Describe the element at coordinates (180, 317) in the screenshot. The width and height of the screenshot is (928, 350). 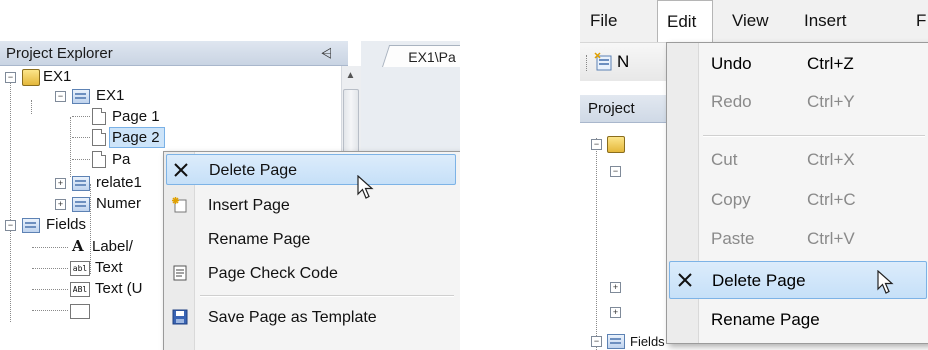
I see `save-disk-icon` at that location.